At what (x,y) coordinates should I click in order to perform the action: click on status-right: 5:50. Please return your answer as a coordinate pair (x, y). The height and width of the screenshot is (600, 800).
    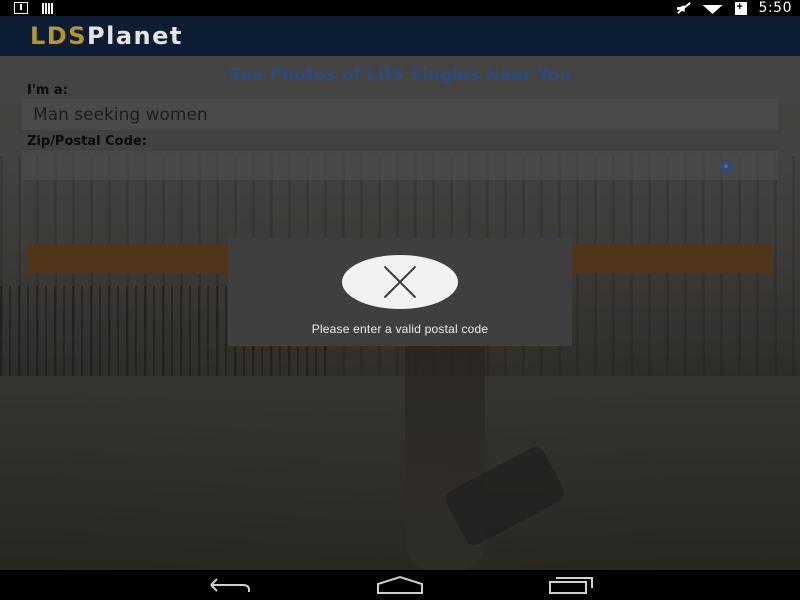
    Looking at the image, I should click on (733, 8).